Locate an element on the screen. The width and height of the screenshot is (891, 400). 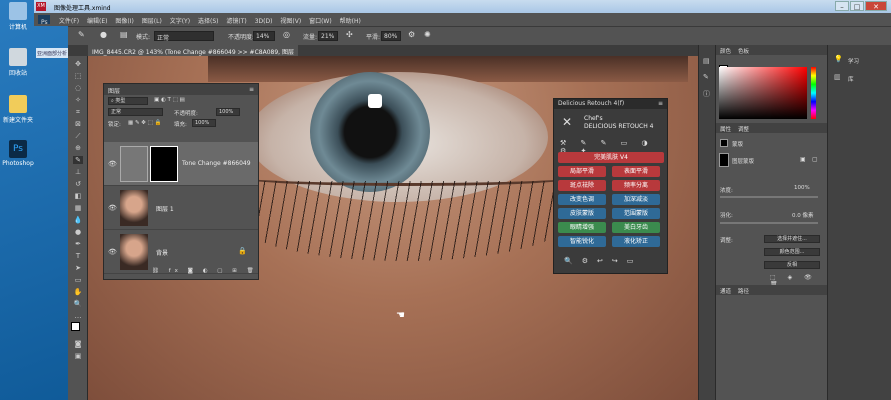
feather-slider is located at coordinates (769, 223).